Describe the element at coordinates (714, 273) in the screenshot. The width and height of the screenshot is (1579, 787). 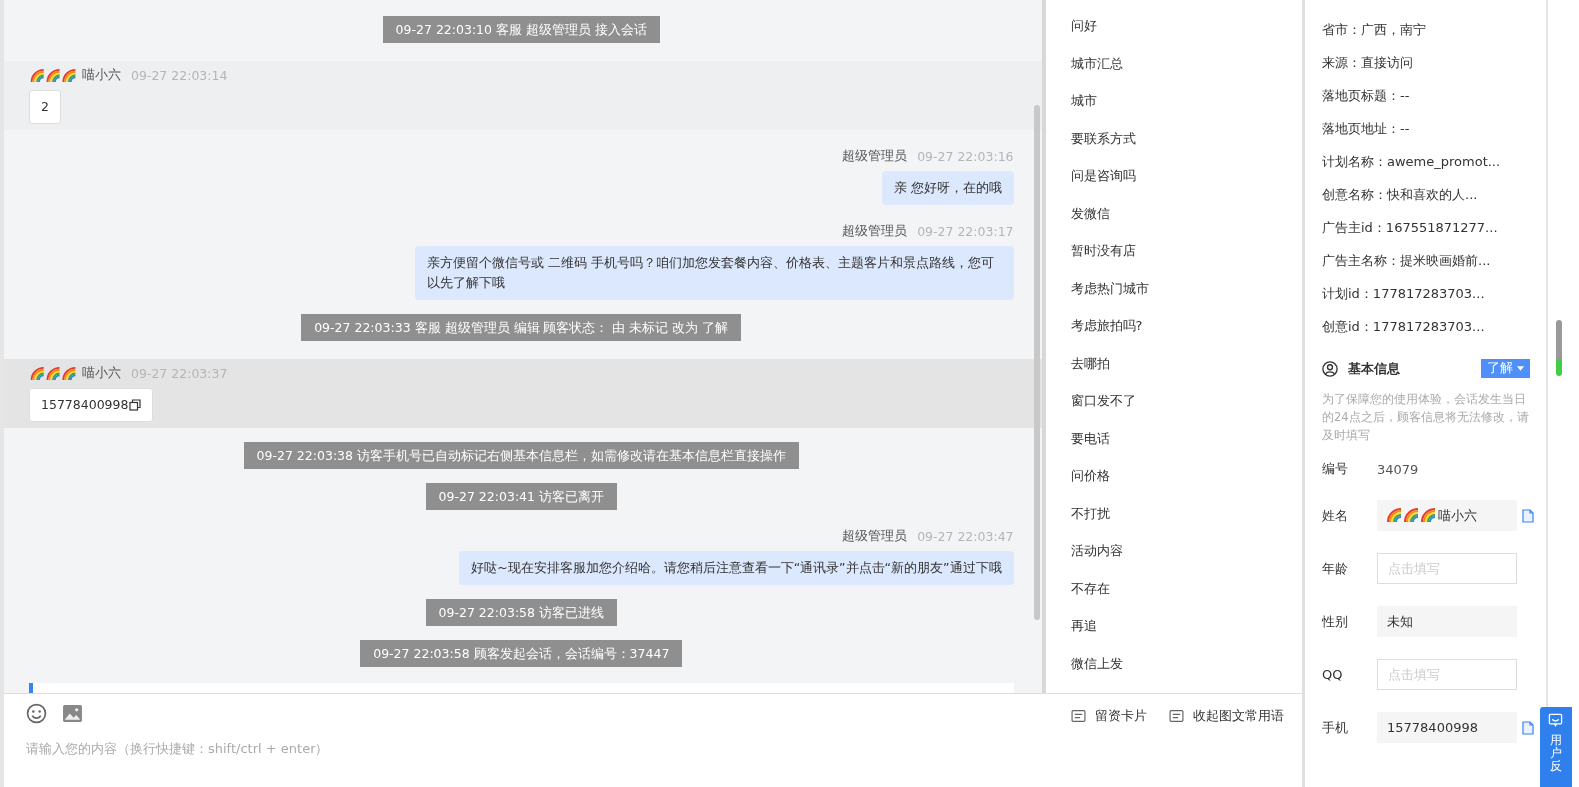
I see `message-bubble: 亲方便留个微信号或 二维码 手机号吗？咱们加您发套餐内容、价格表、主题客片和景点路线，您可以先了解下哦` at that location.